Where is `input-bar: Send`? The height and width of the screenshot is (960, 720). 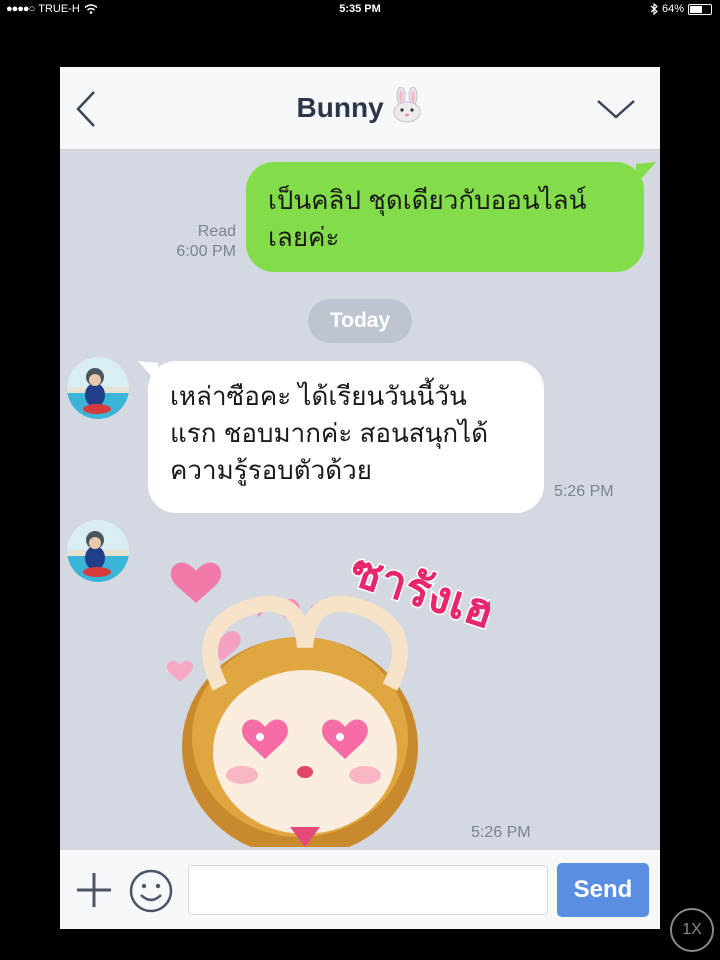
input-bar: Send is located at coordinates (360, 889).